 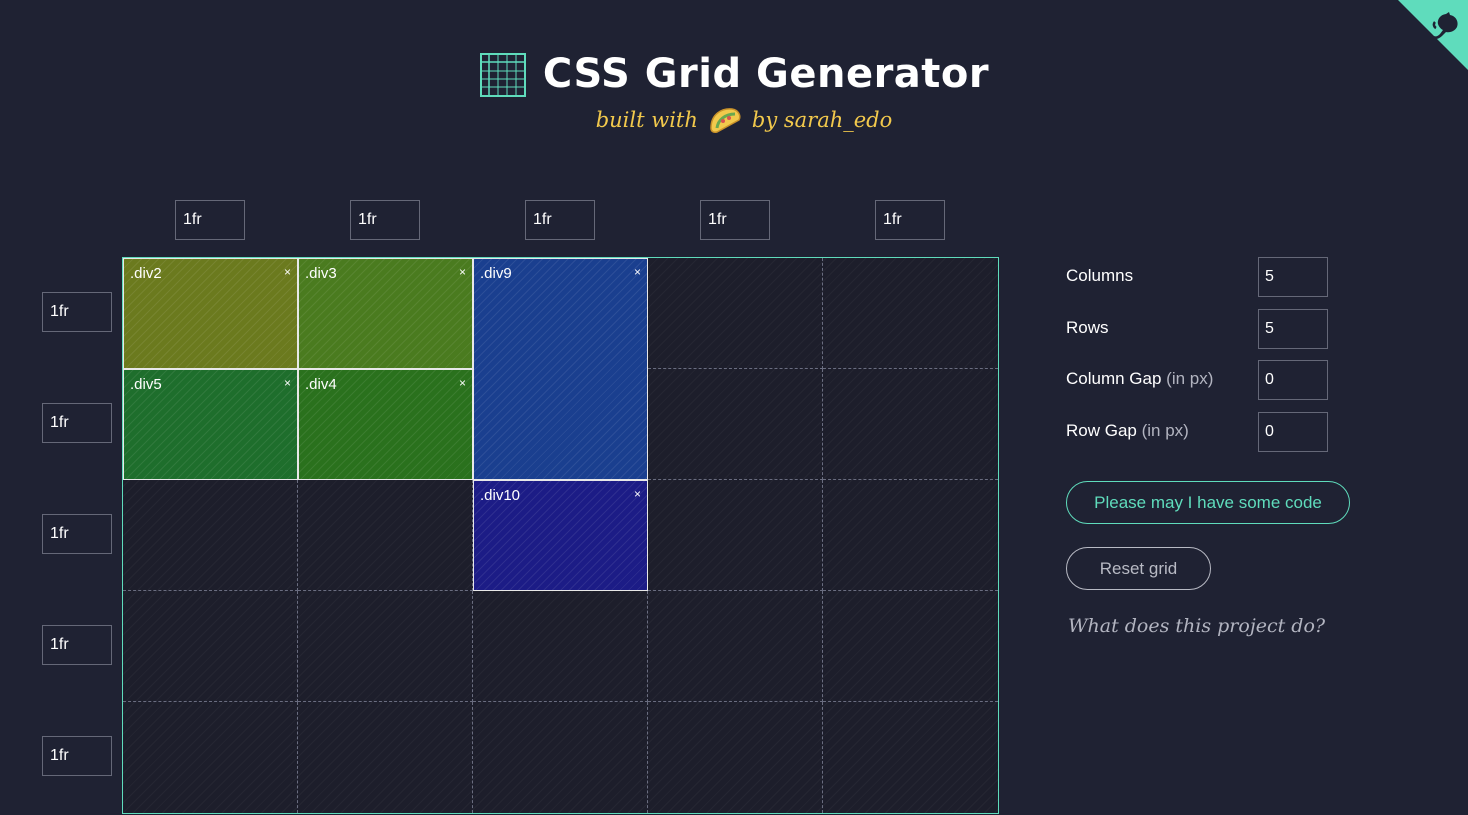 What do you see at coordinates (321, 384) in the screenshot?
I see `grid-item-label: .div4` at bounding box center [321, 384].